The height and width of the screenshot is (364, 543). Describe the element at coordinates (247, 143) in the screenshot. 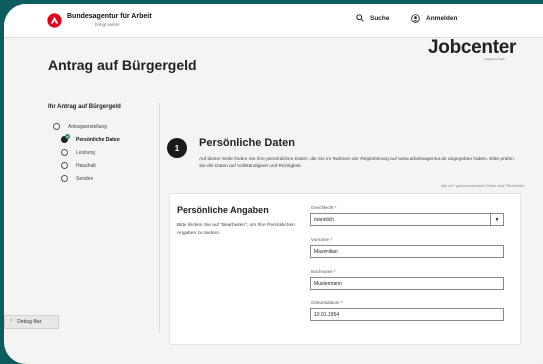

I see `section-title: Persönliche Daten` at that location.